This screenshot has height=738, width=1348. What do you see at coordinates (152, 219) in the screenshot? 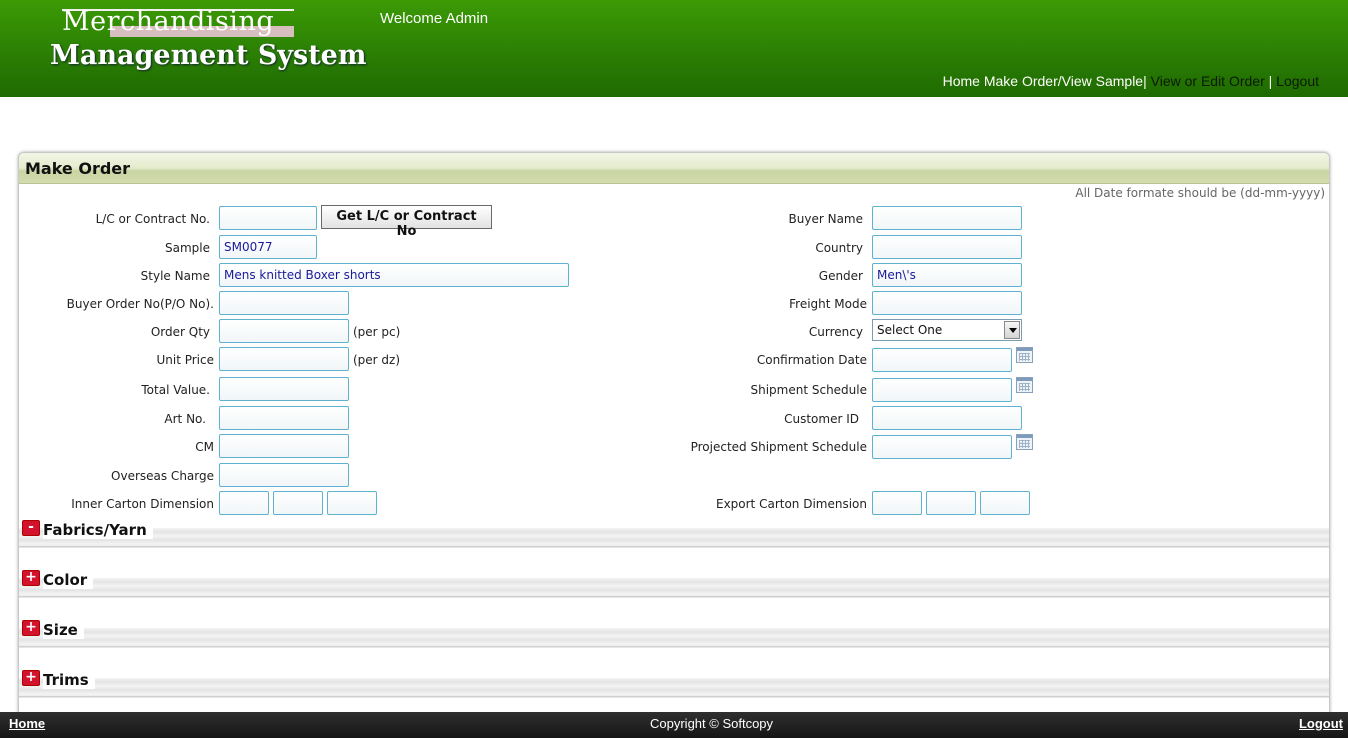
I see `lc-label: L/C or Contract No.` at bounding box center [152, 219].